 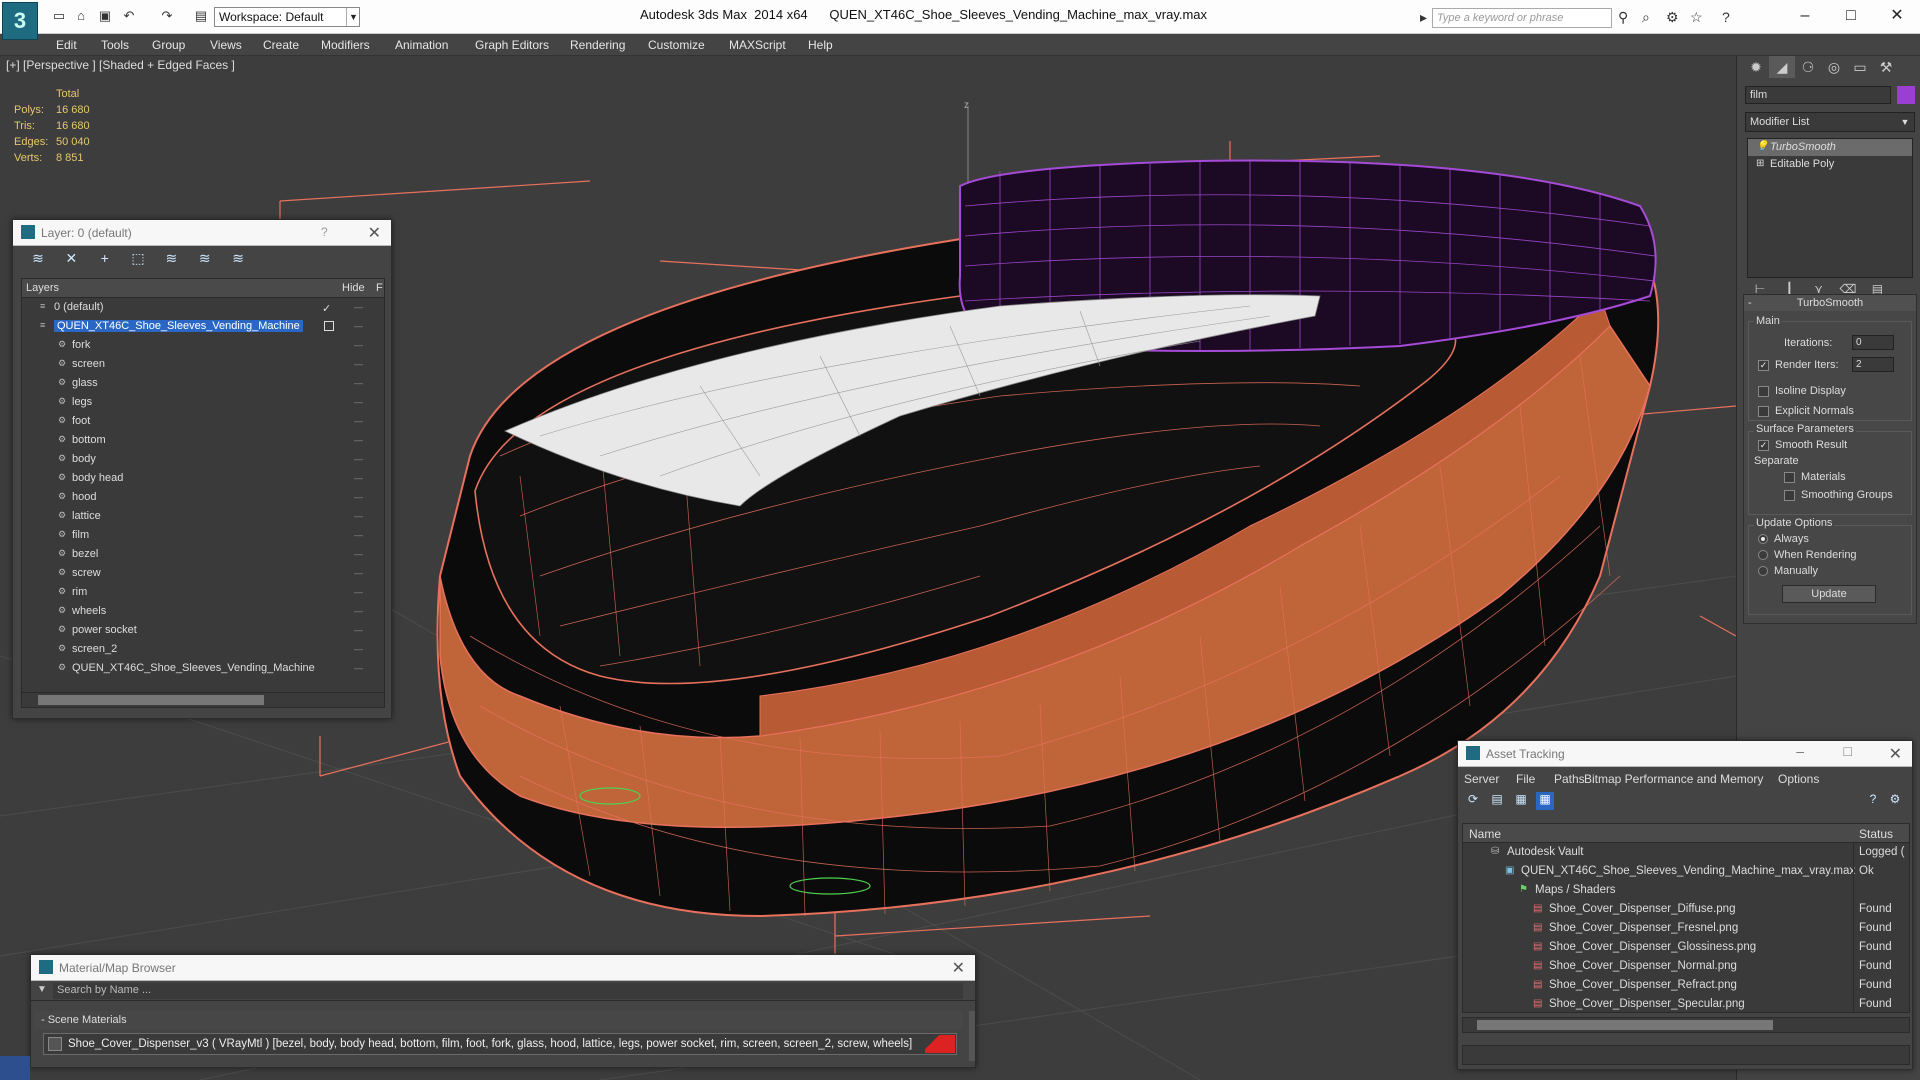 I want to click on layer-row: ⚙ bottom —, so click(x=196, y=440).